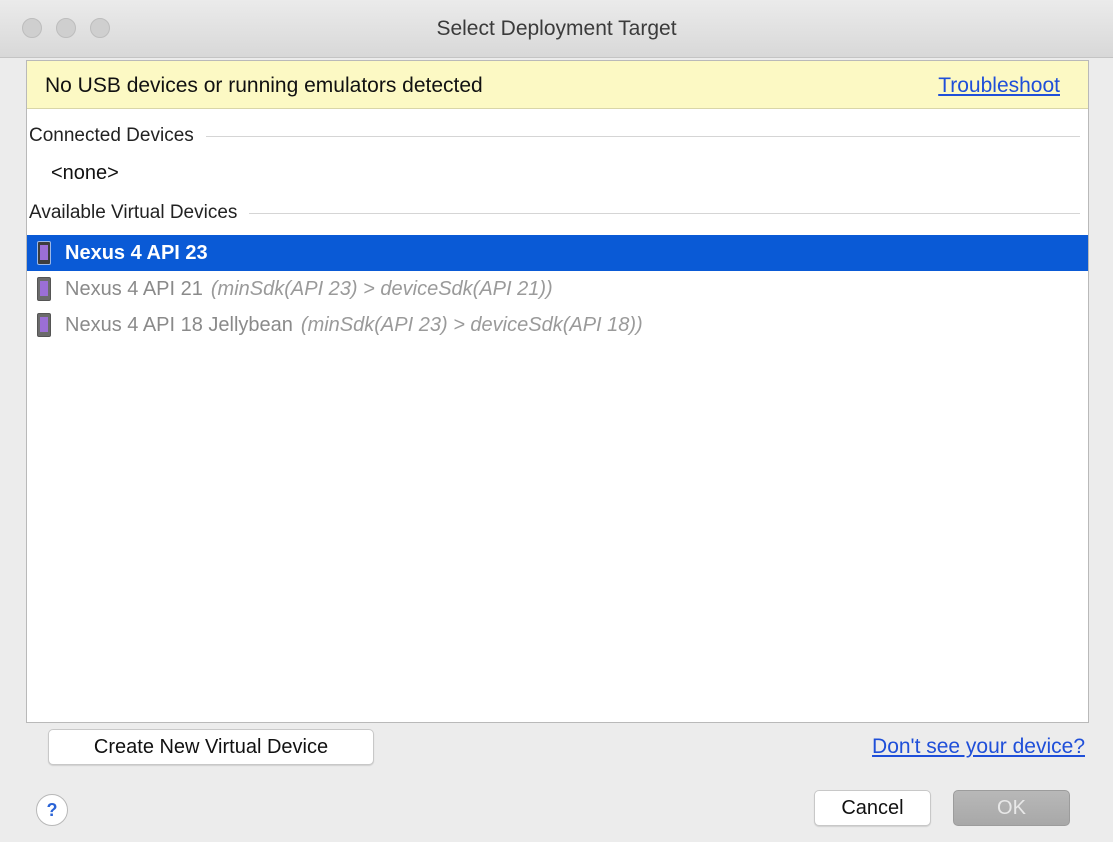 The width and height of the screenshot is (1113, 842). I want to click on device-name: Nexus 4 API 23, so click(136, 252).